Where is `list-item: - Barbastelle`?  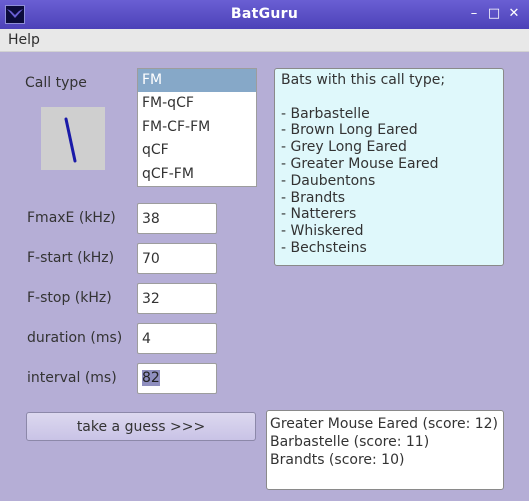 list-item: - Barbastelle is located at coordinates (325, 113).